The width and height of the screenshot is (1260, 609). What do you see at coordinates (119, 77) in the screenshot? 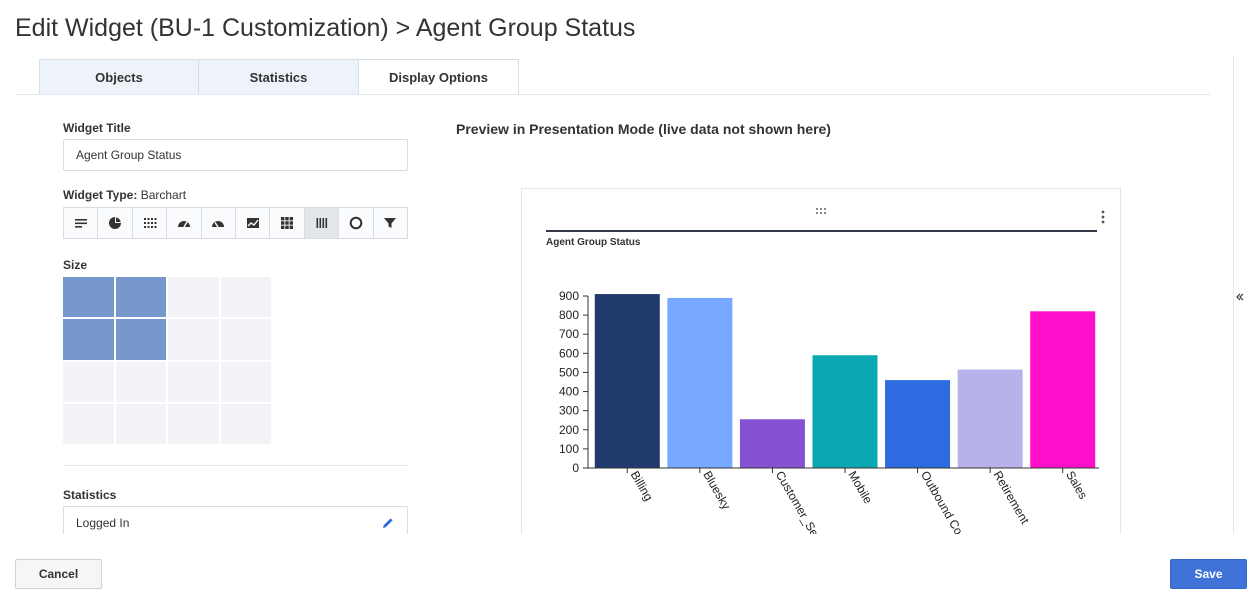
I see `tab-objects: Objects` at bounding box center [119, 77].